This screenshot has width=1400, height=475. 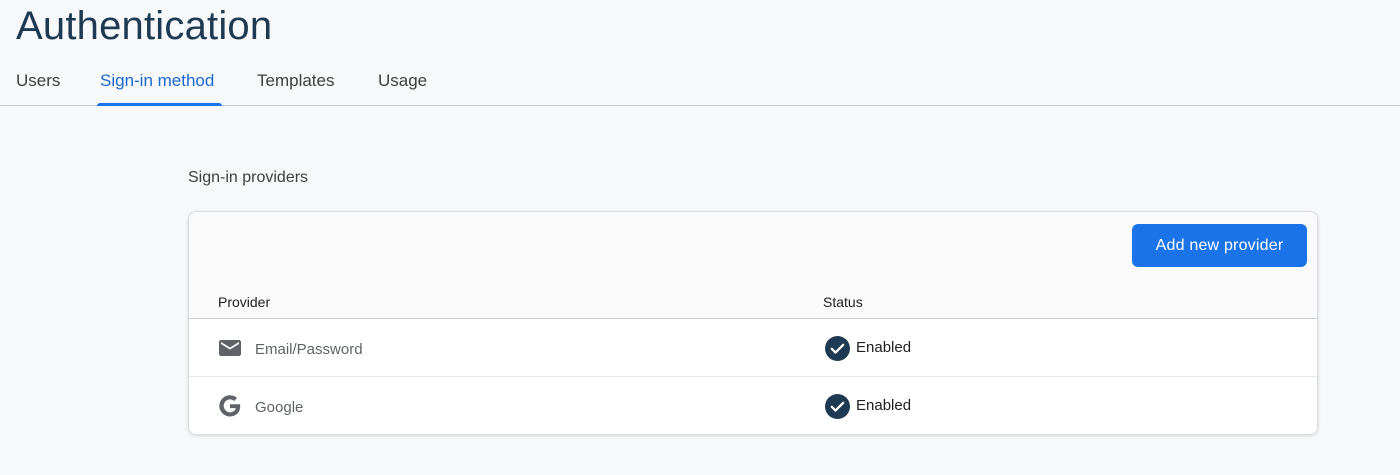 I want to click on mail-icon, so click(x=230, y=348).